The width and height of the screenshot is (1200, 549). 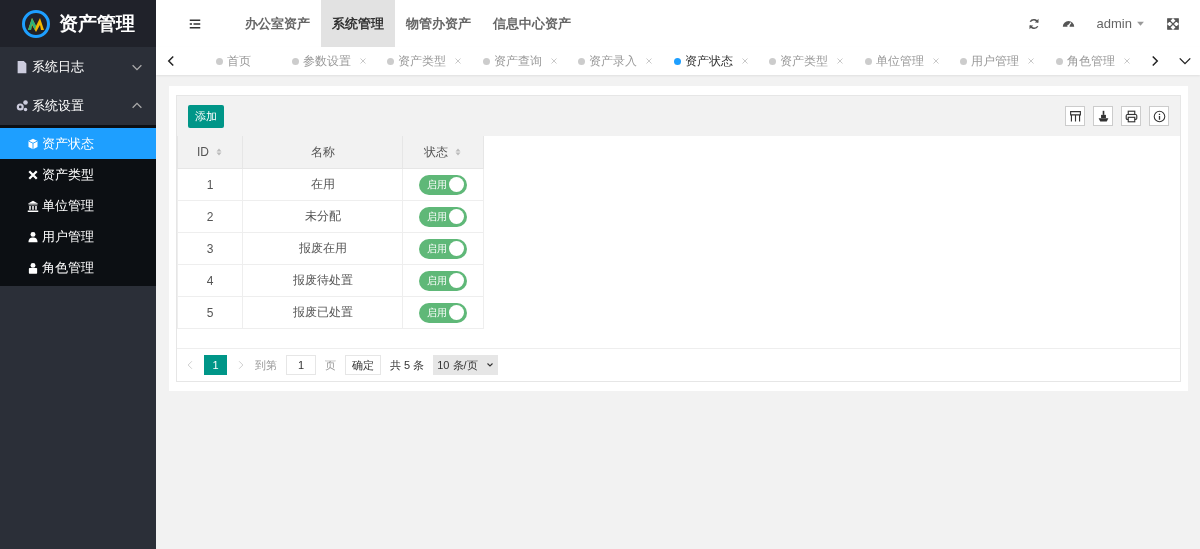 I want to click on page-tab: 用户管理, so click(x=998, y=61).